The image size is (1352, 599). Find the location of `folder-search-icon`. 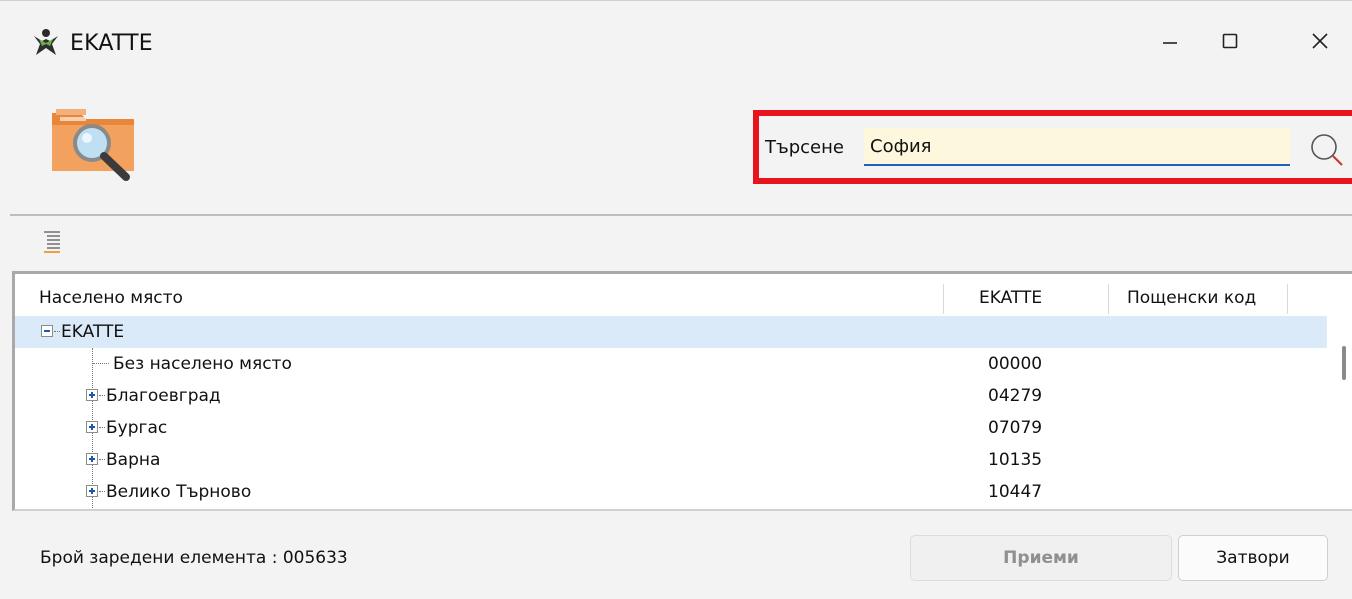

folder-search-icon is located at coordinates (93, 145).